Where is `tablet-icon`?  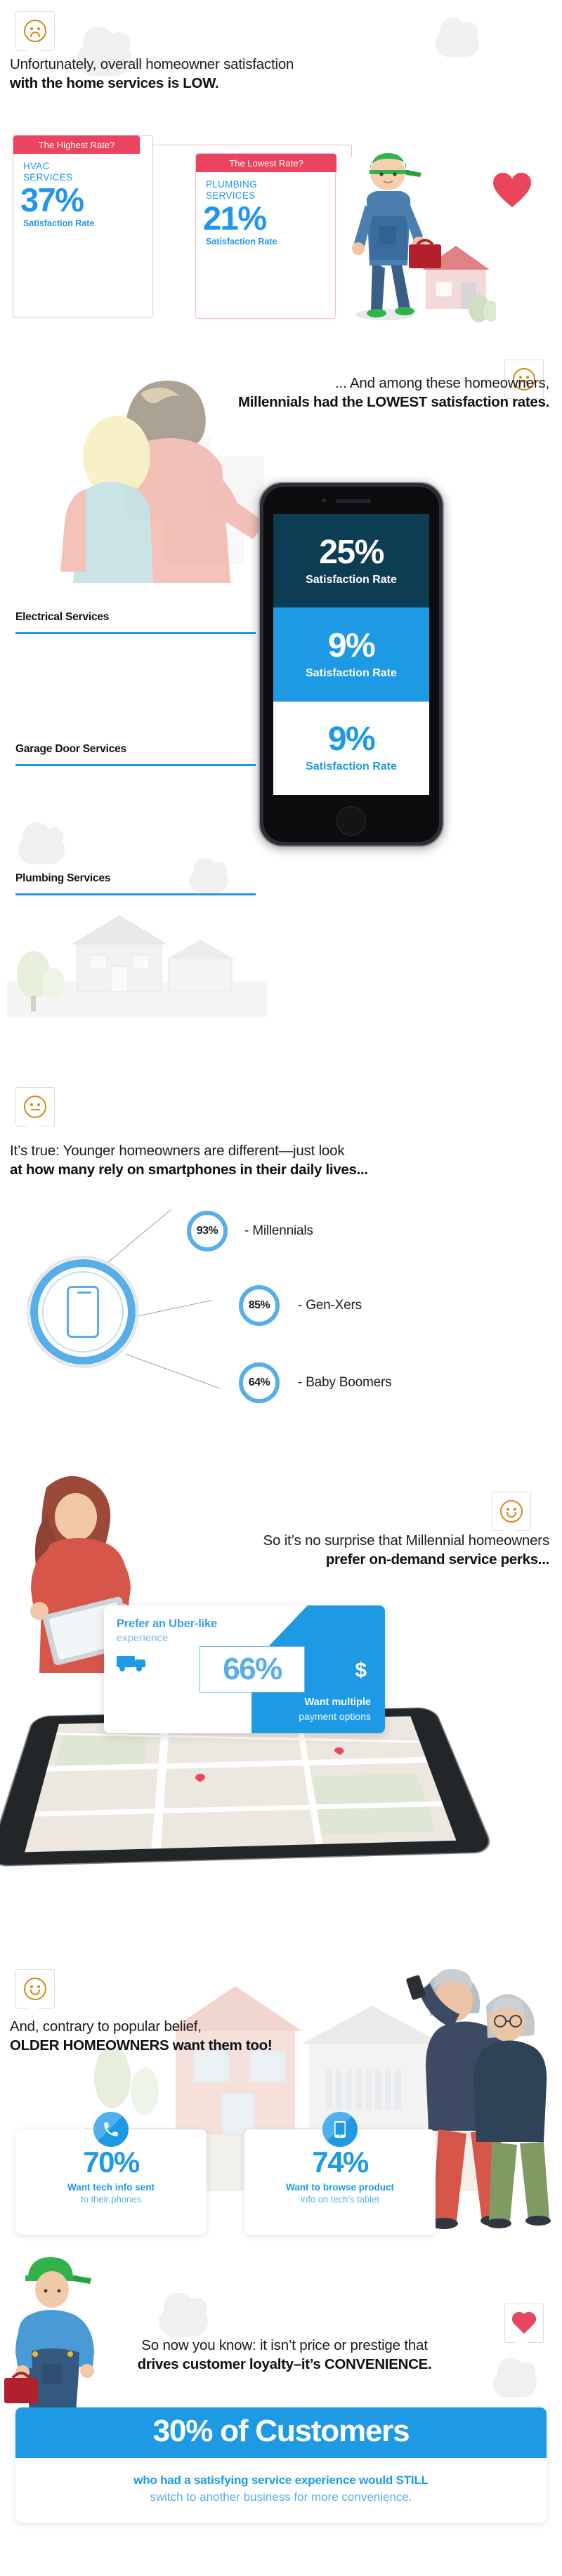 tablet-icon is located at coordinates (340, 2129).